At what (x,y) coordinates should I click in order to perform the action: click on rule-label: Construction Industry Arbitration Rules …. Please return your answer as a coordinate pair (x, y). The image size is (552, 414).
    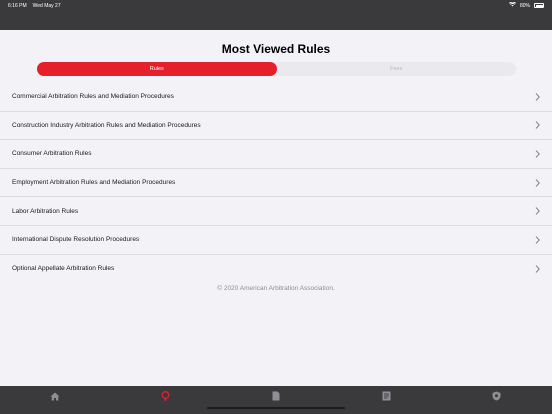
    Looking at the image, I should click on (106, 125).